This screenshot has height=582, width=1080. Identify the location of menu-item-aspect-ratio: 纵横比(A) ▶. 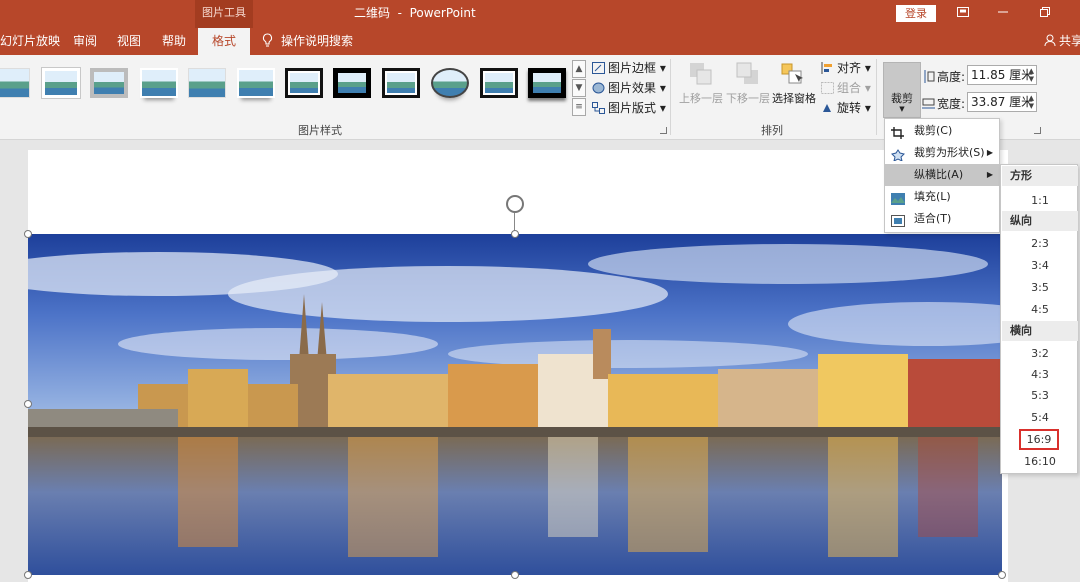
(942, 175).